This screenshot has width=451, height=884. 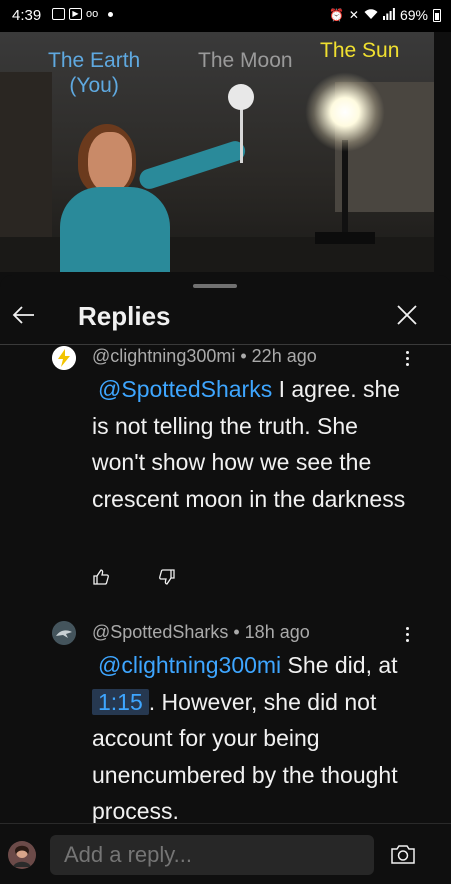 What do you see at coordinates (225, 318) in the screenshot?
I see `replies-header: Replies` at bounding box center [225, 318].